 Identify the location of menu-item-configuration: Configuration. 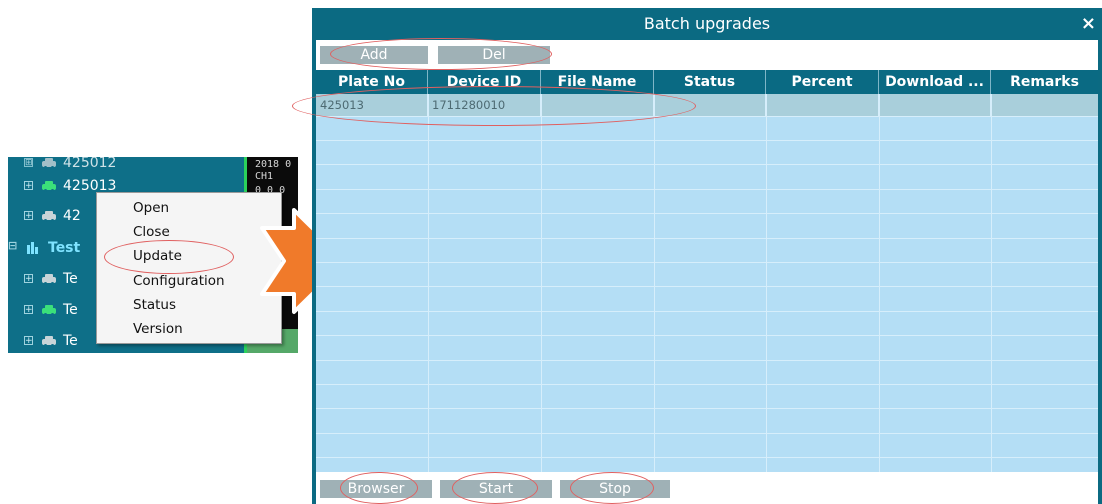
(179, 281).